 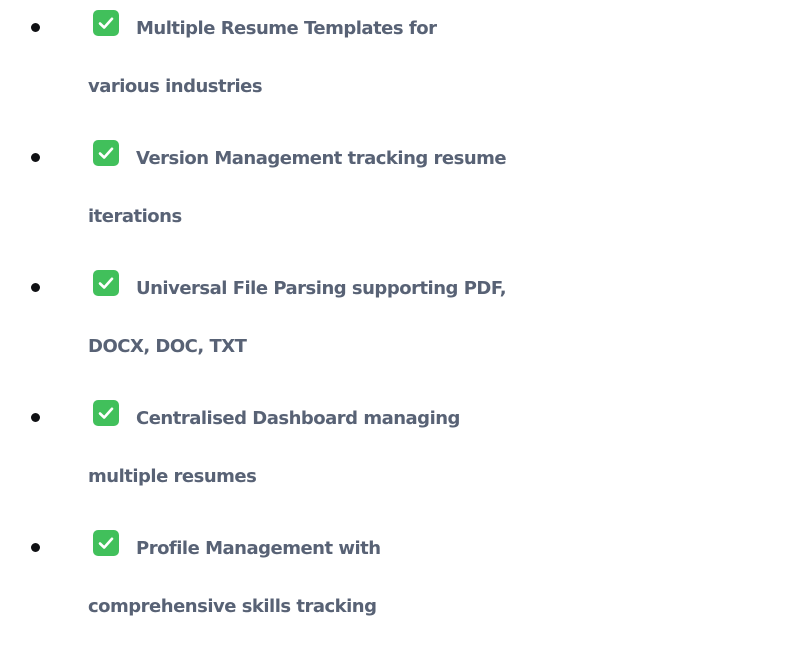 What do you see at coordinates (167, 346) in the screenshot?
I see `feature-second-line: DOCX, DOC, TXT` at bounding box center [167, 346].